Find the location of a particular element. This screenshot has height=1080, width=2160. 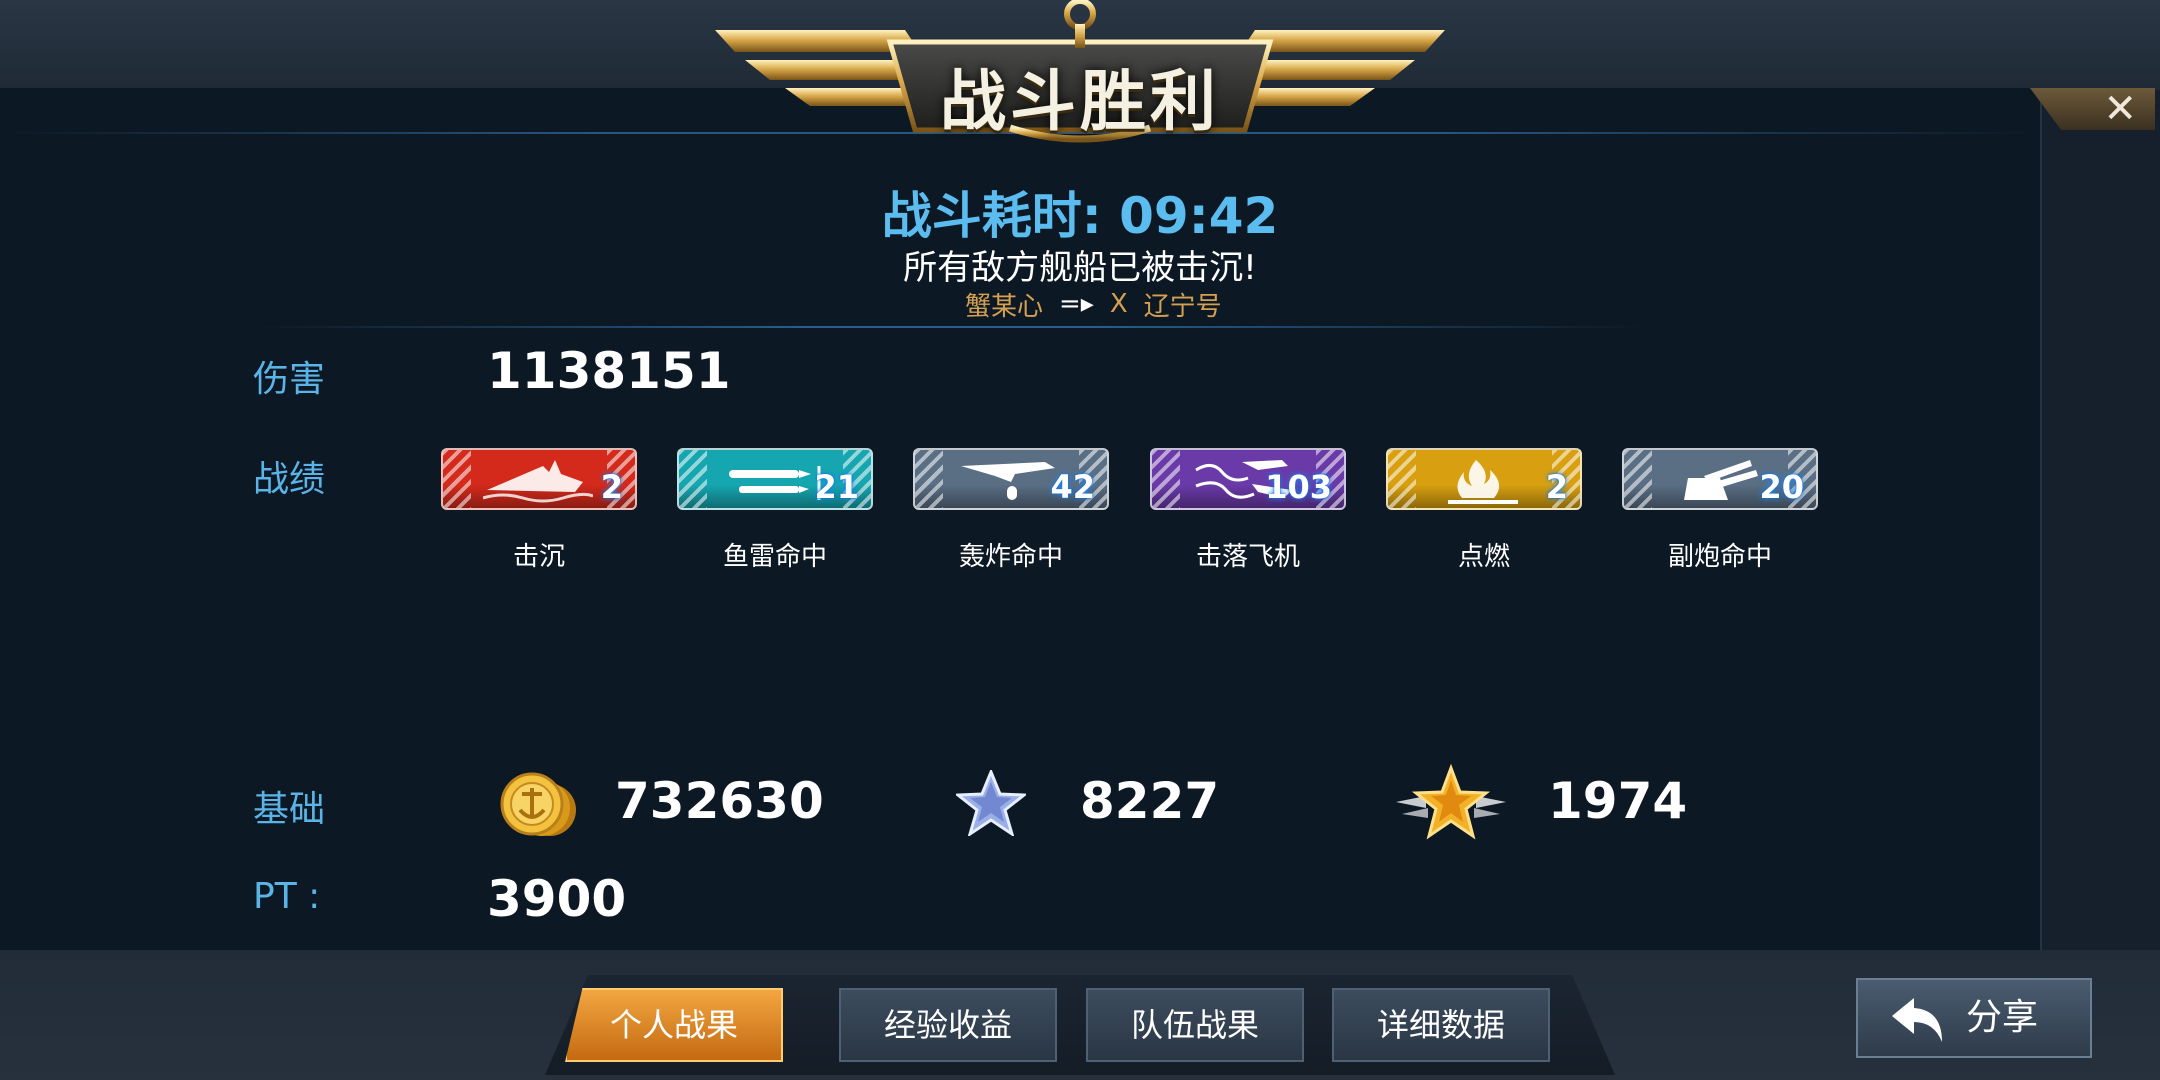

record-caption: 轰炸命中 is located at coordinates (1010, 557).